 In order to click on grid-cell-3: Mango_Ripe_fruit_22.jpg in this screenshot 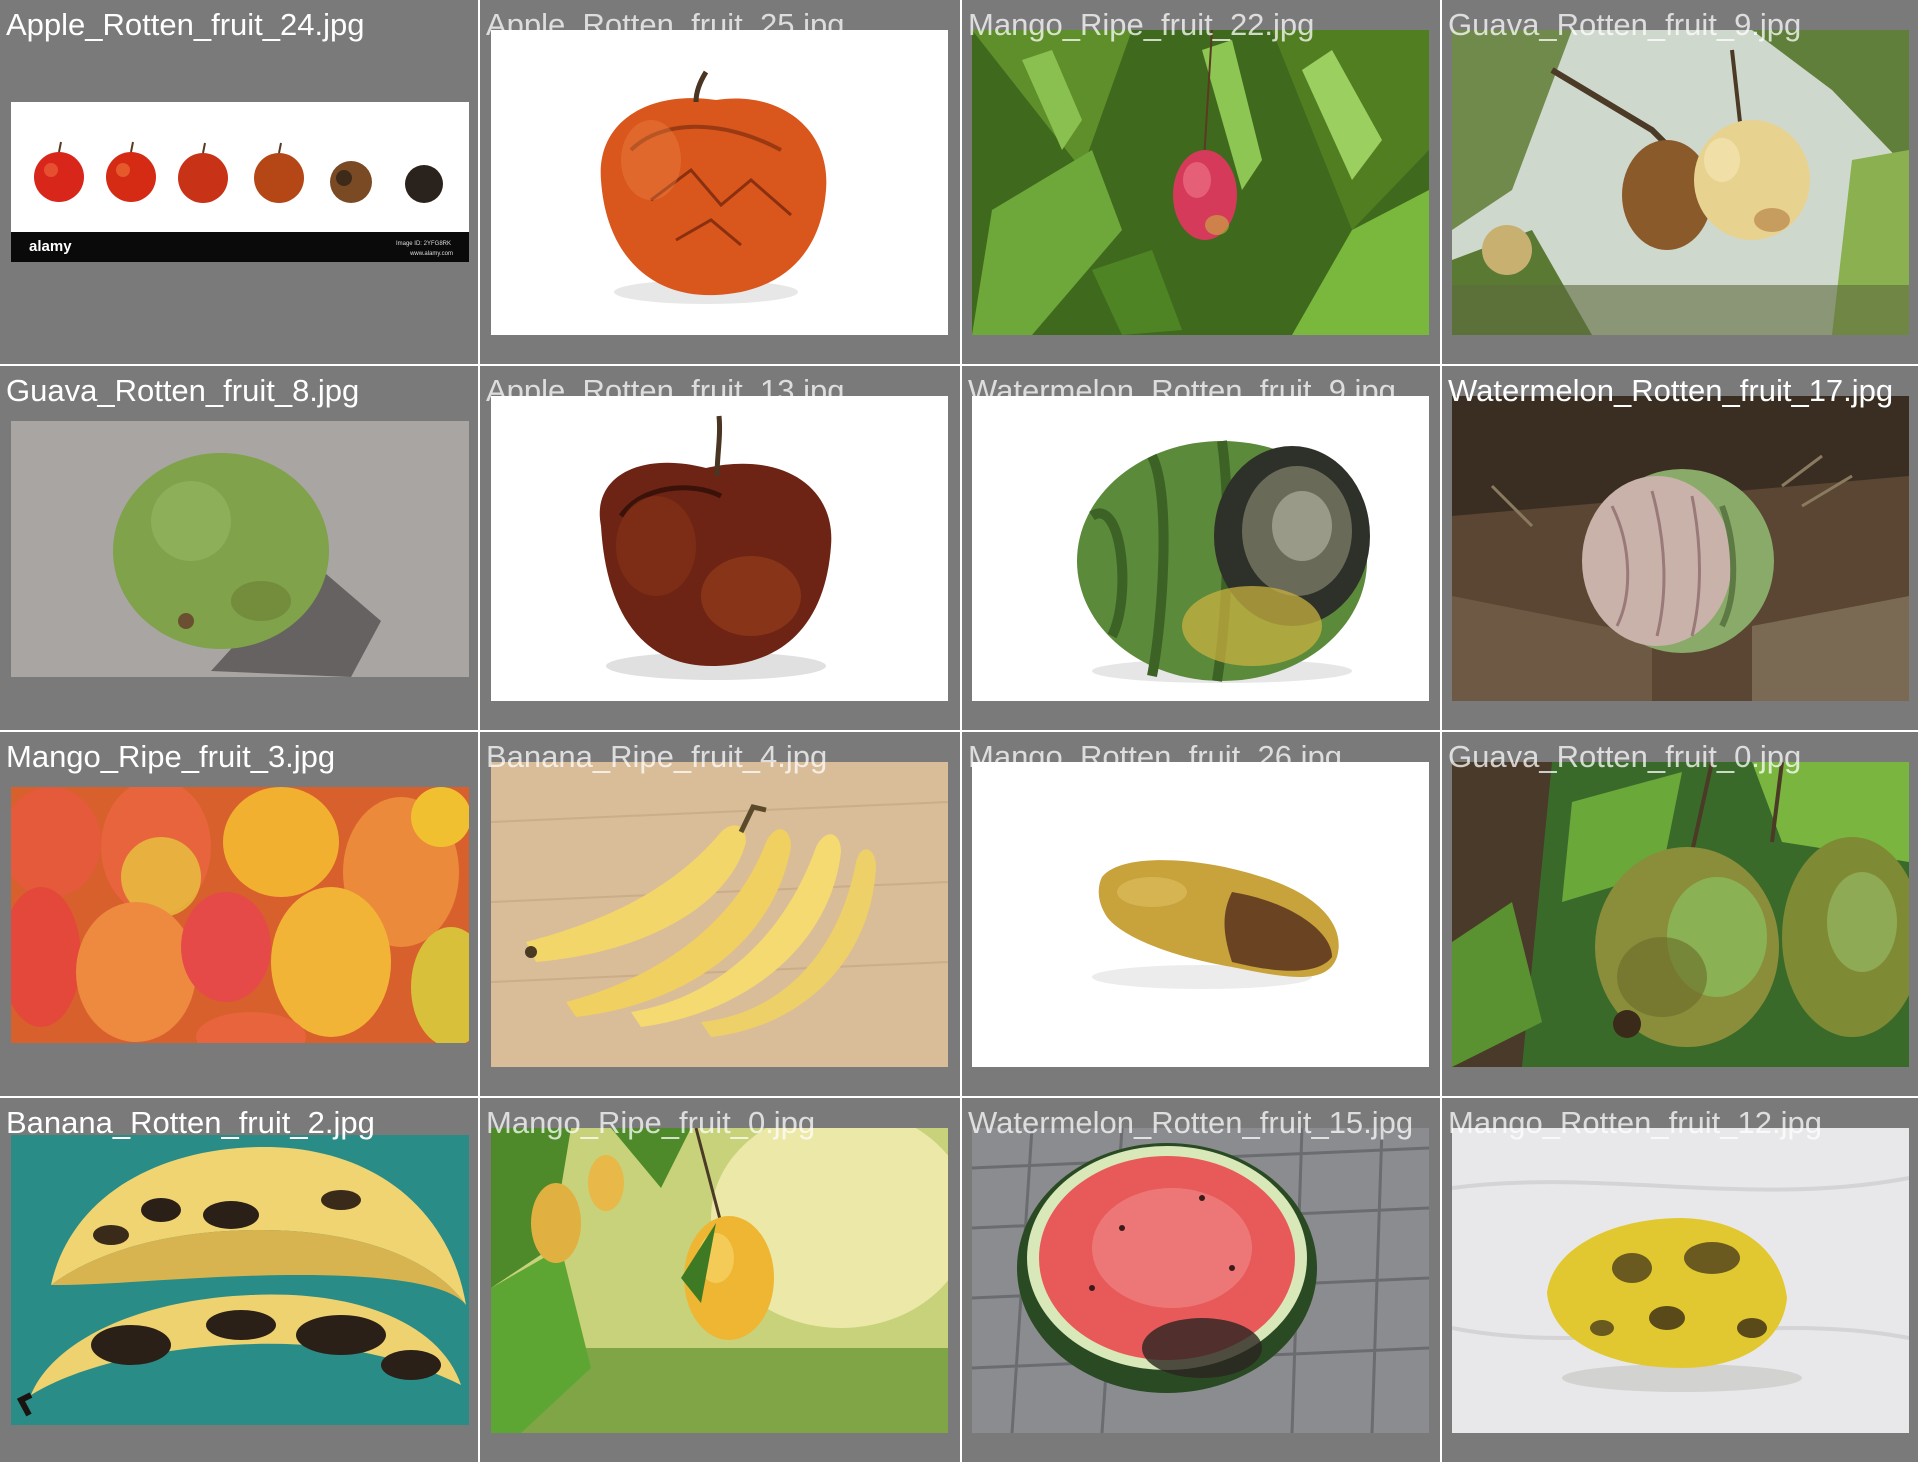, I will do `click(1202, 183)`.